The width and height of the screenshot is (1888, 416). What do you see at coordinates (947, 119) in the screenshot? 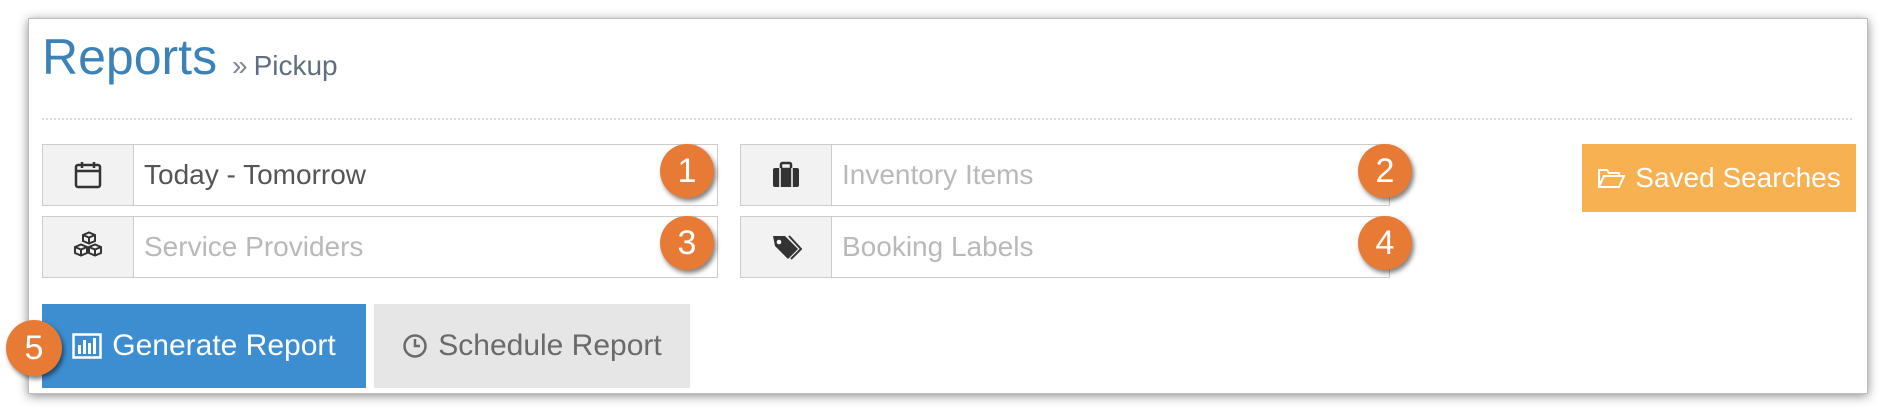
I see `header-divider` at bounding box center [947, 119].